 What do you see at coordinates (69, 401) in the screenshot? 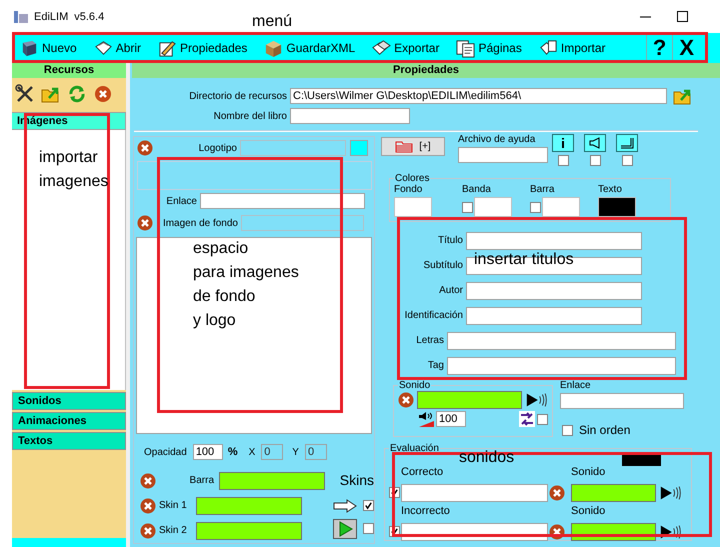
I see `sidebar-tab: Sonidos` at bounding box center [69, 401].